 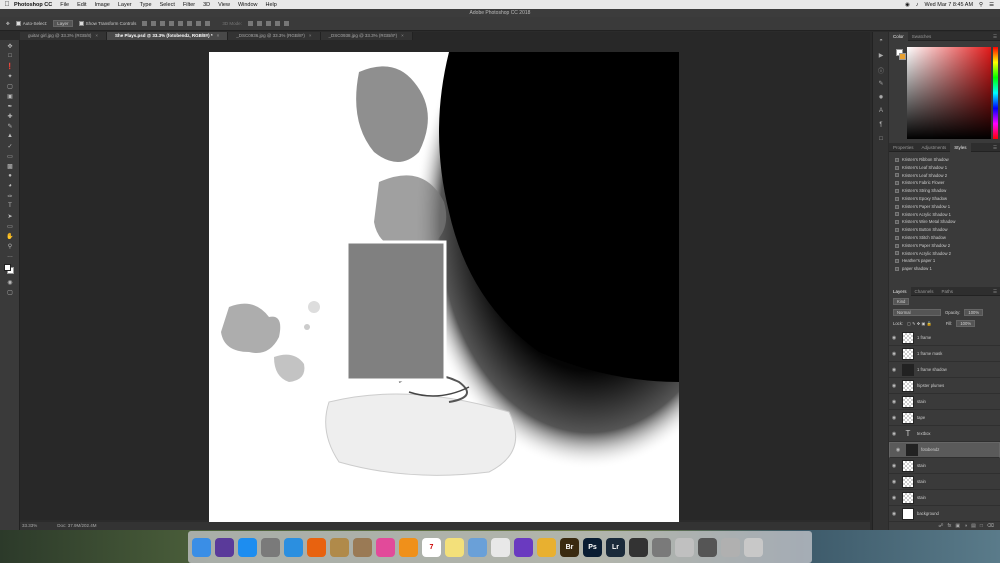 What do you see at coordinates (224, 5) in the screenshot?
I see `menu-view: View` at bounding box center [224, 5].